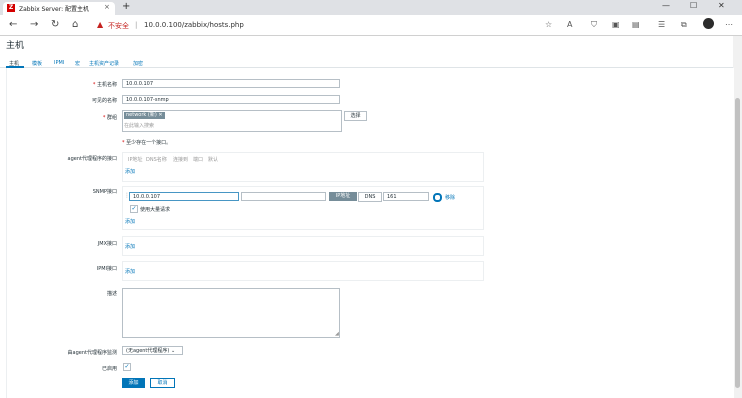 This screenshot has width=742, height=398. Describe the element at coordinates (92, 159) in the screenshot. I see `agent-interfaces-label: agent代理程序的接口` at that location.